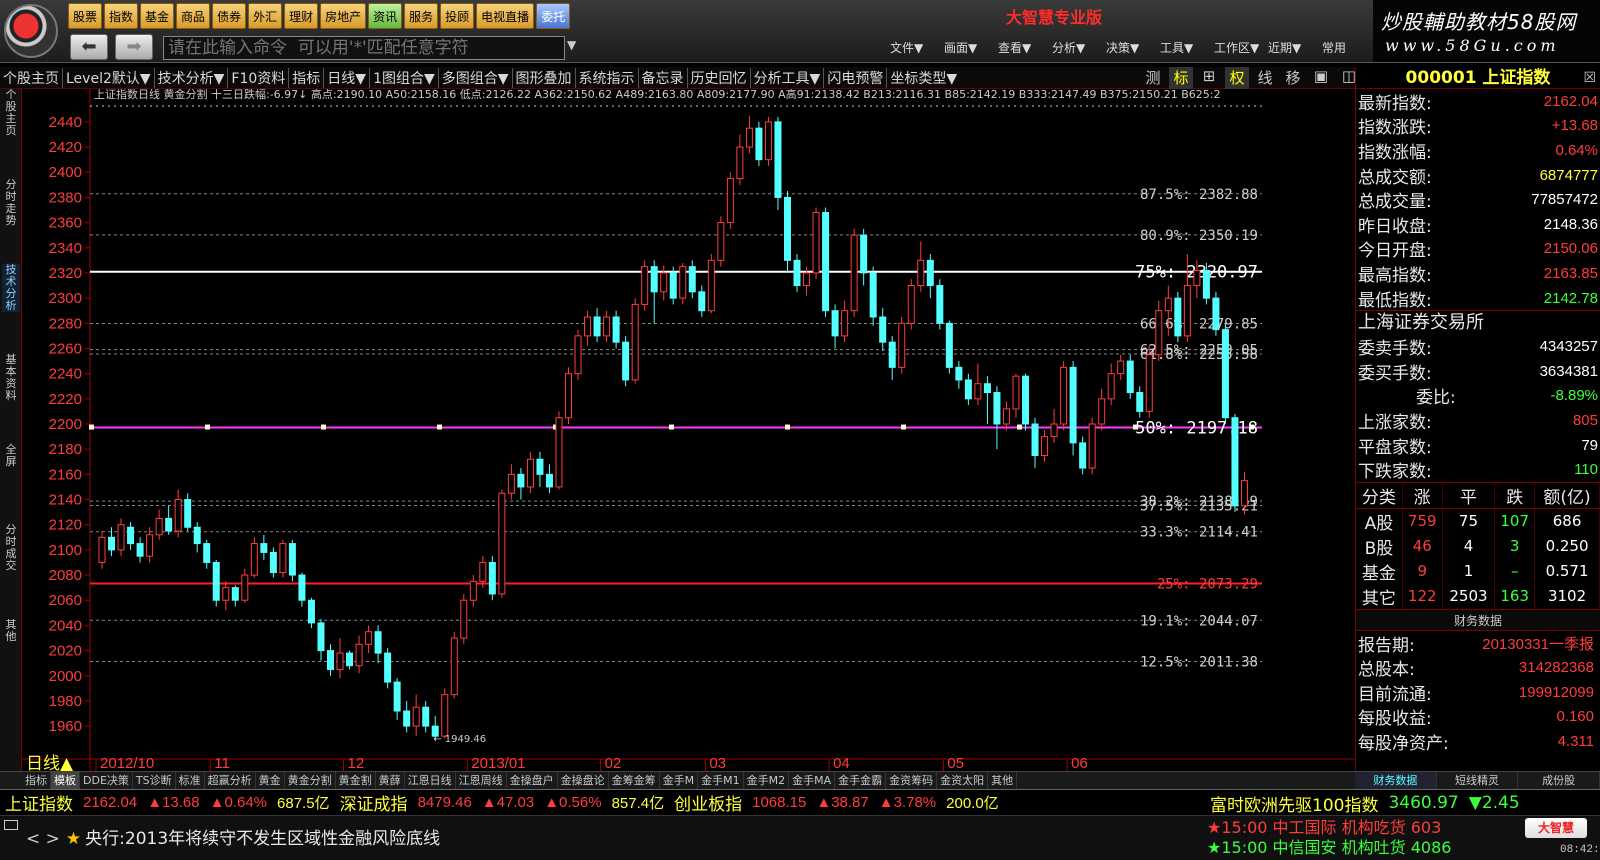 This screenshot has height=860, width=1600. Describe the element at coordinates (11, 548) in the screenshot. I see `side-tab: 分时成交` at that location.